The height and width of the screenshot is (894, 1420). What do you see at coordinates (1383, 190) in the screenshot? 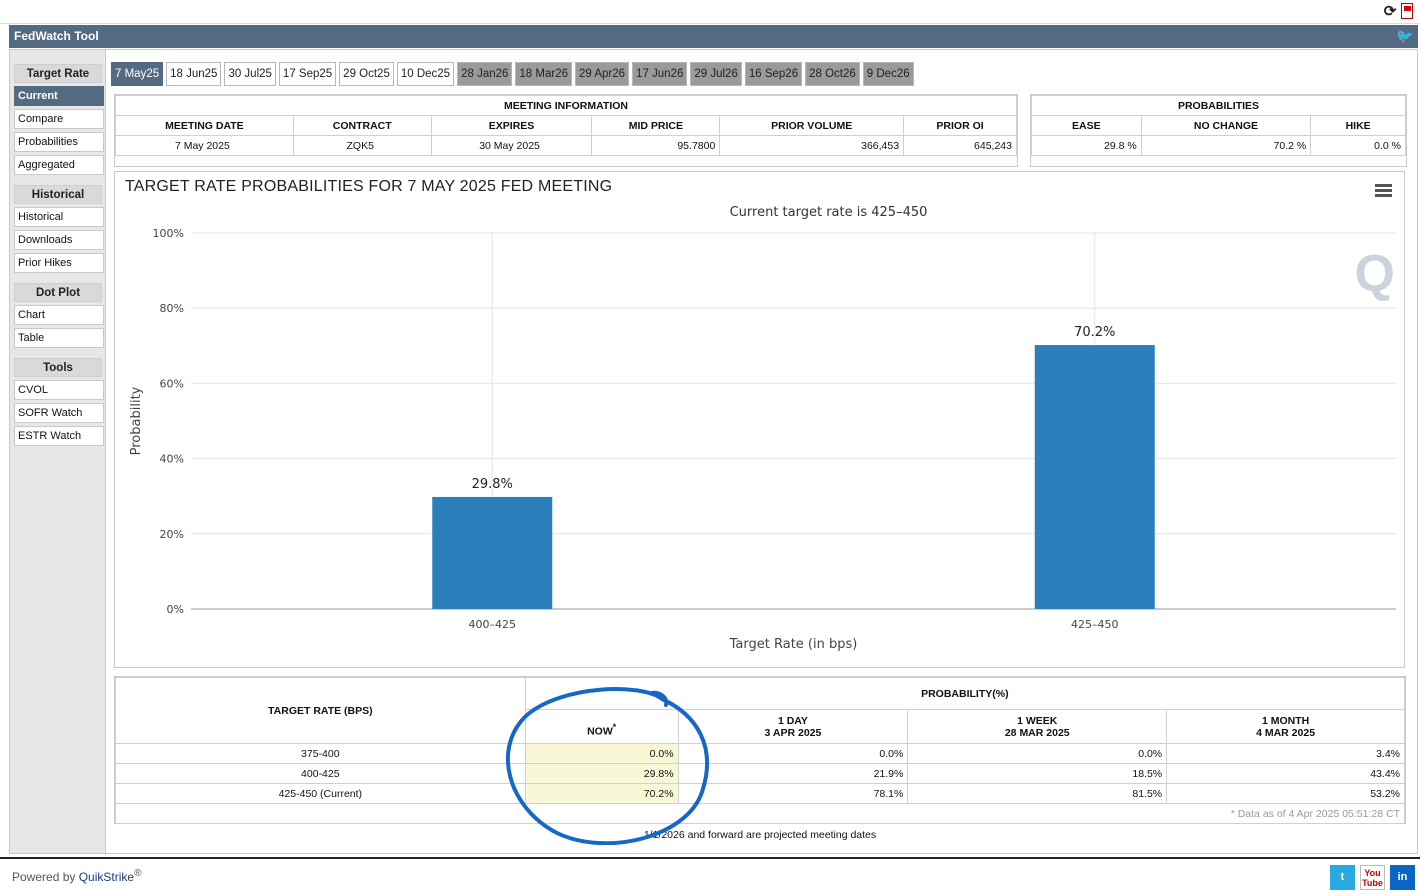
I see `hamburger-menu-icon` at bounding box center [1383, 190].